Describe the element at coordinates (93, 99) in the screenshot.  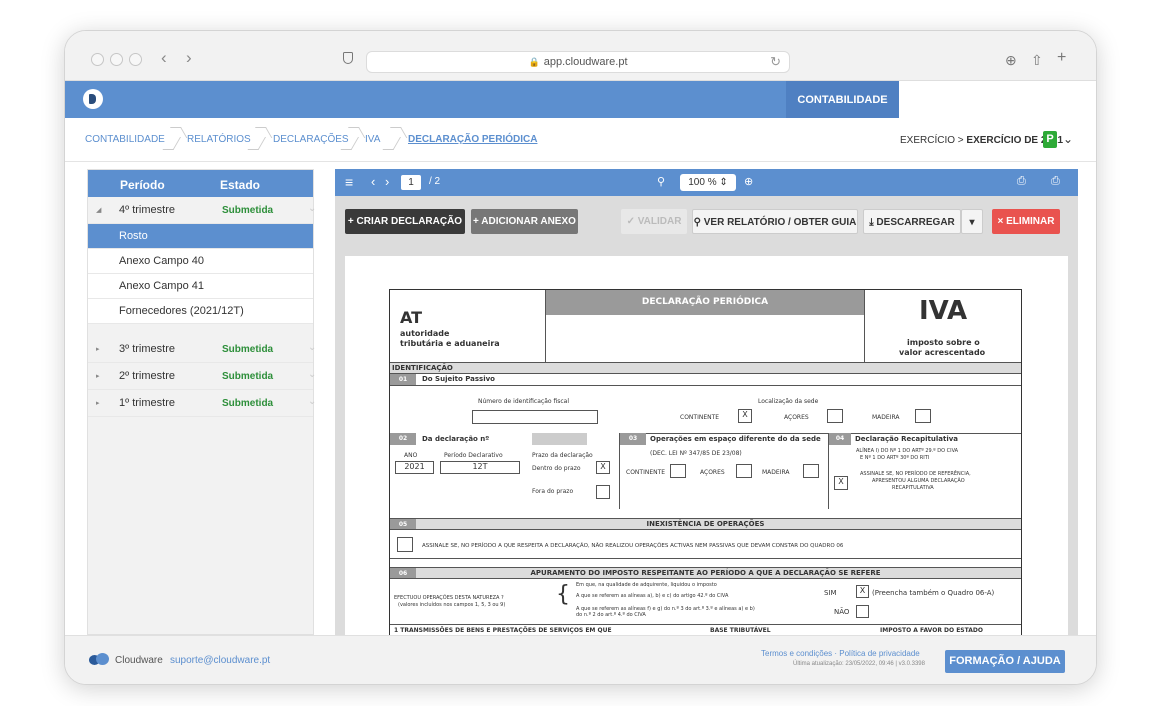
I see `cloudware-logo` at that location.